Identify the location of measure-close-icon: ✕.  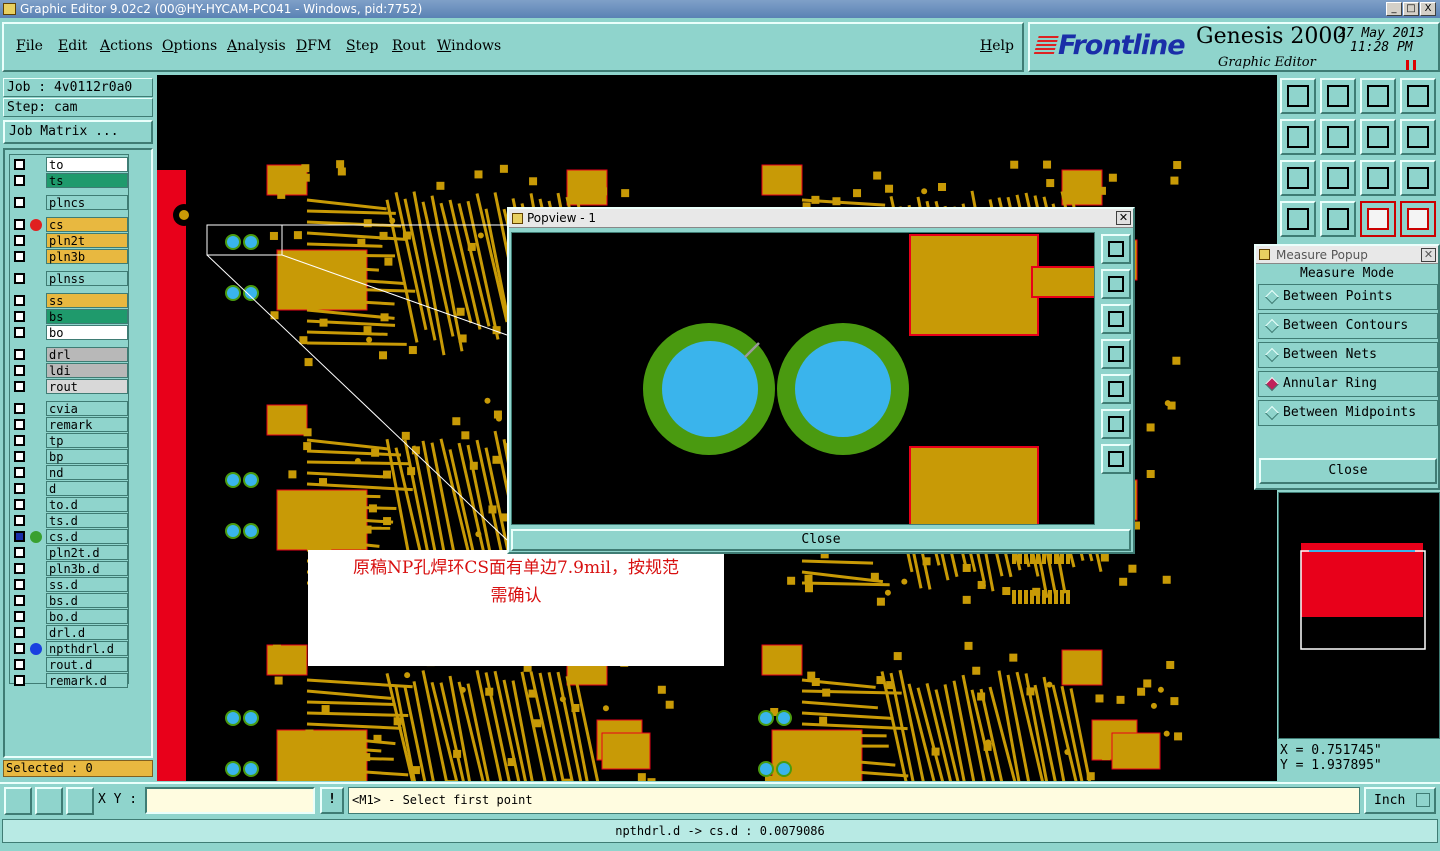
(1428, 255).